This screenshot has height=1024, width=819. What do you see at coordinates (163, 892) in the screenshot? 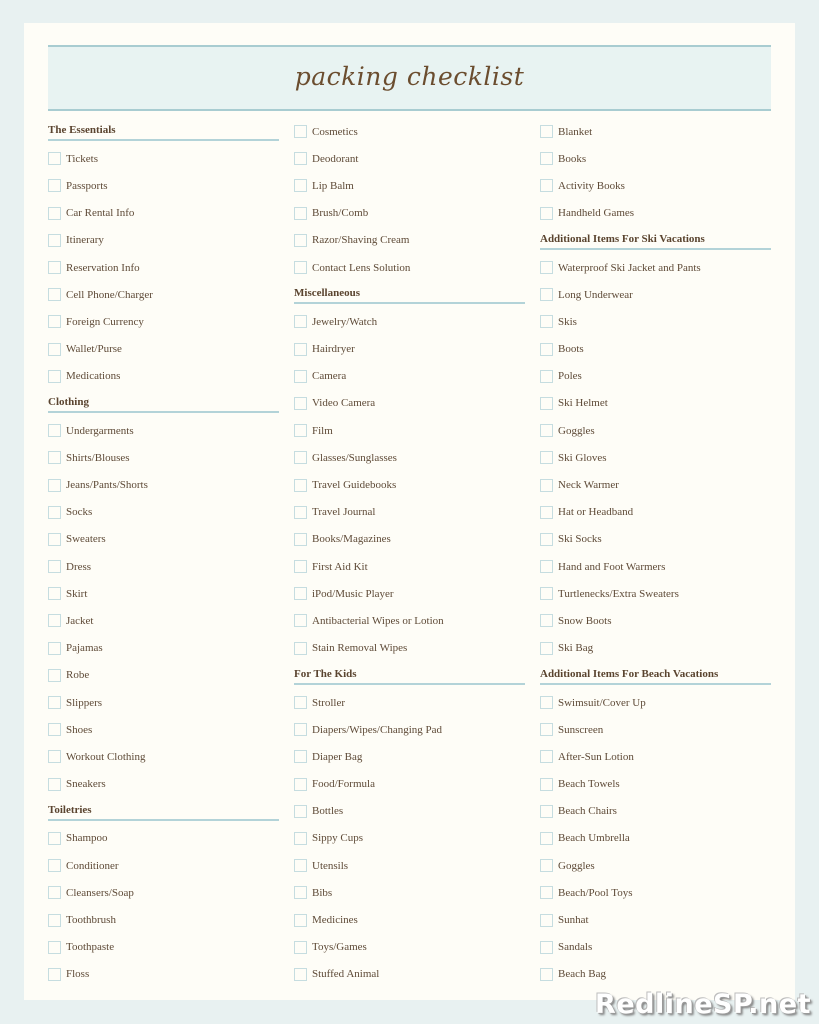
I see `checklist-item-cleansers-soap: Cleansers/Soap` at bounding box center [163, 892].